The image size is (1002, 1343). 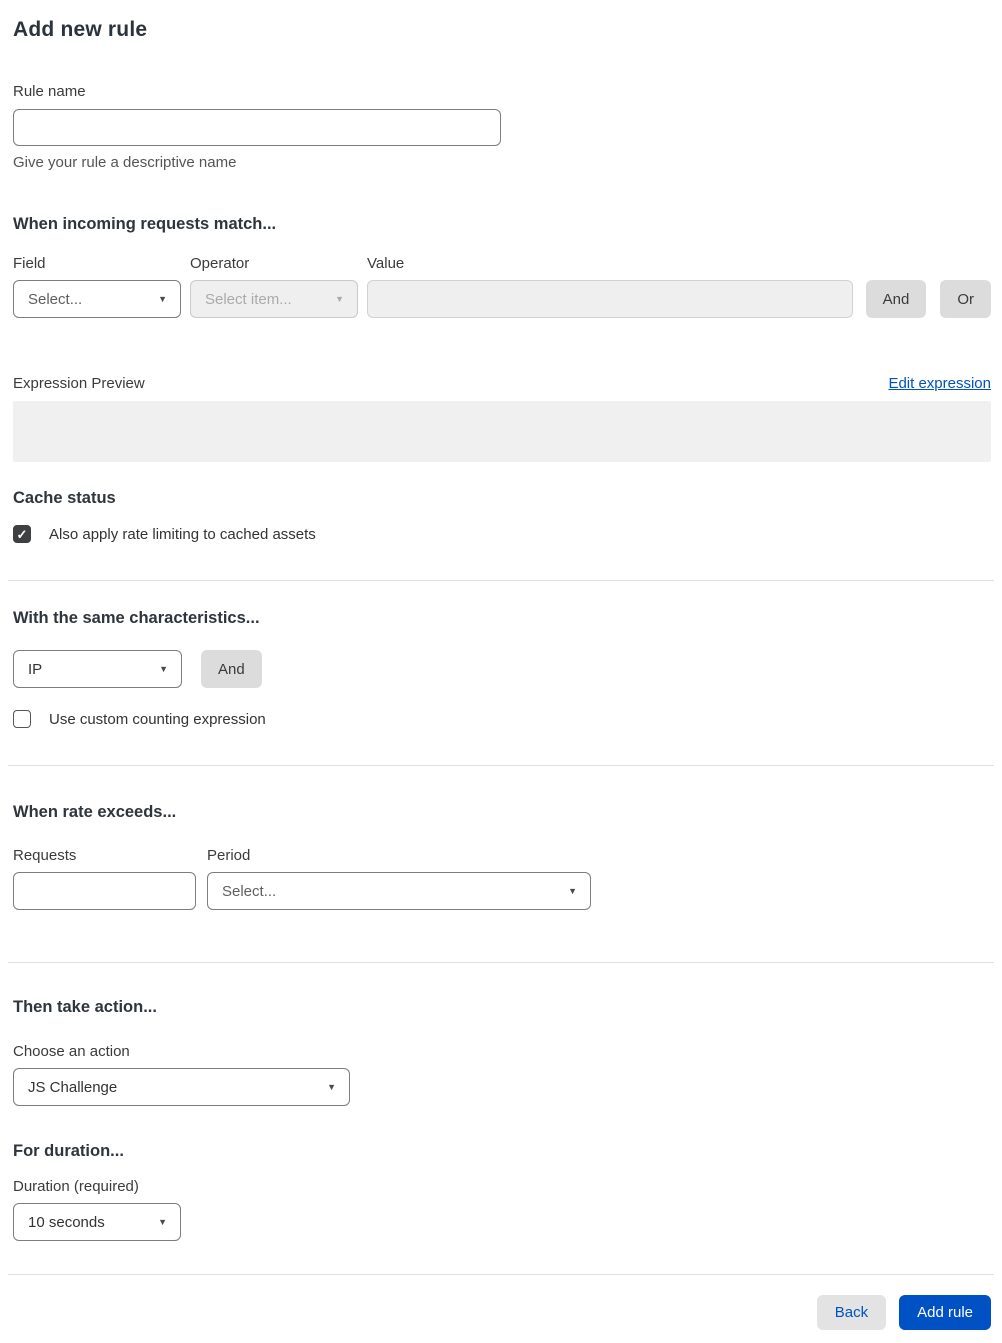 I want to click on value-input, so click(x=610, y=299).